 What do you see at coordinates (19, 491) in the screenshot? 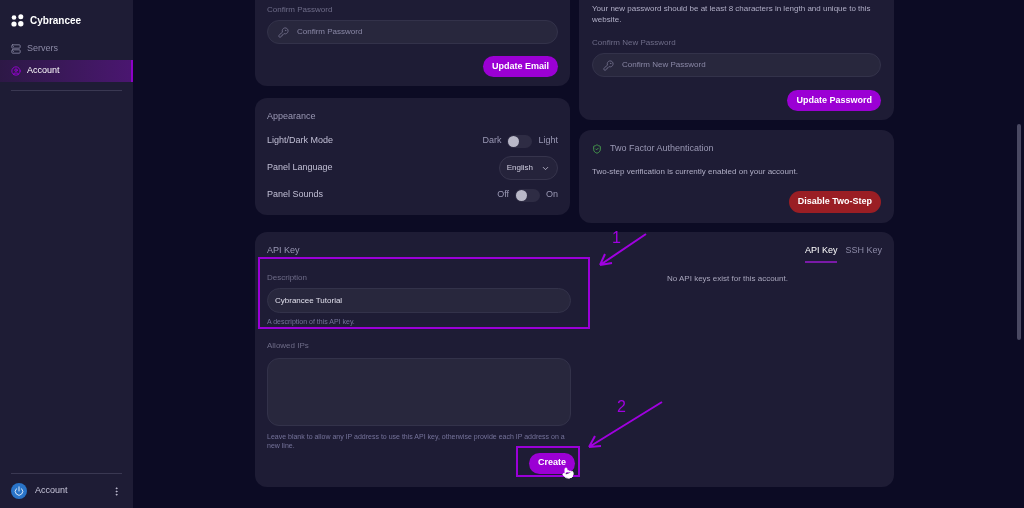
I see `power-icon` at bounding box center [19, 491].